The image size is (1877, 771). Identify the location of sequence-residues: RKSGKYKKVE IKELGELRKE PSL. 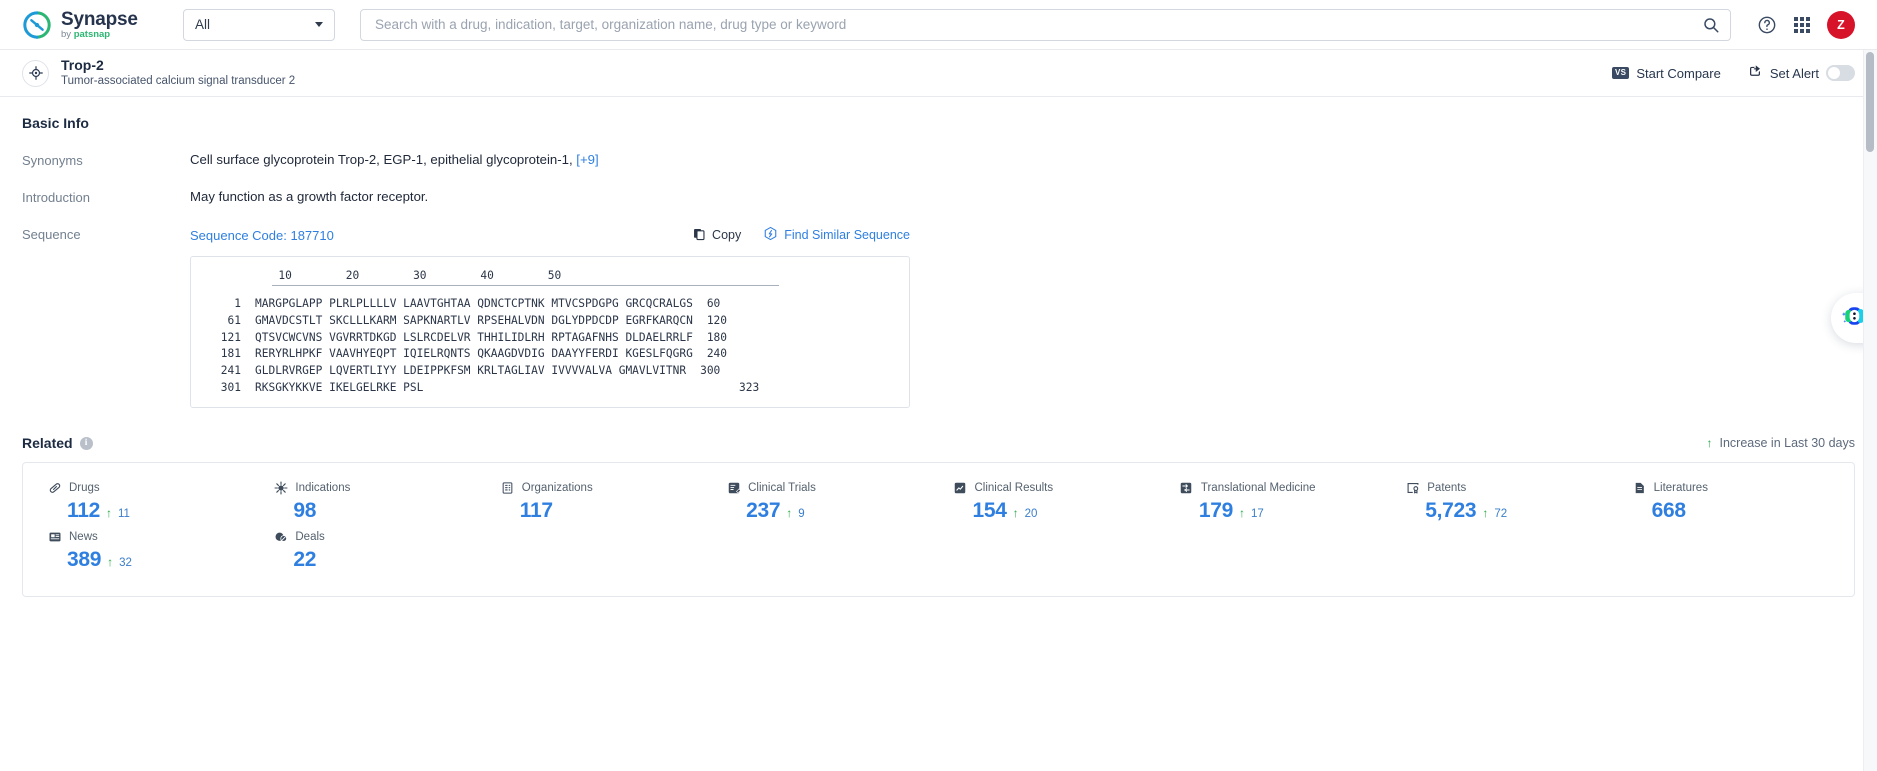
(339, 387).